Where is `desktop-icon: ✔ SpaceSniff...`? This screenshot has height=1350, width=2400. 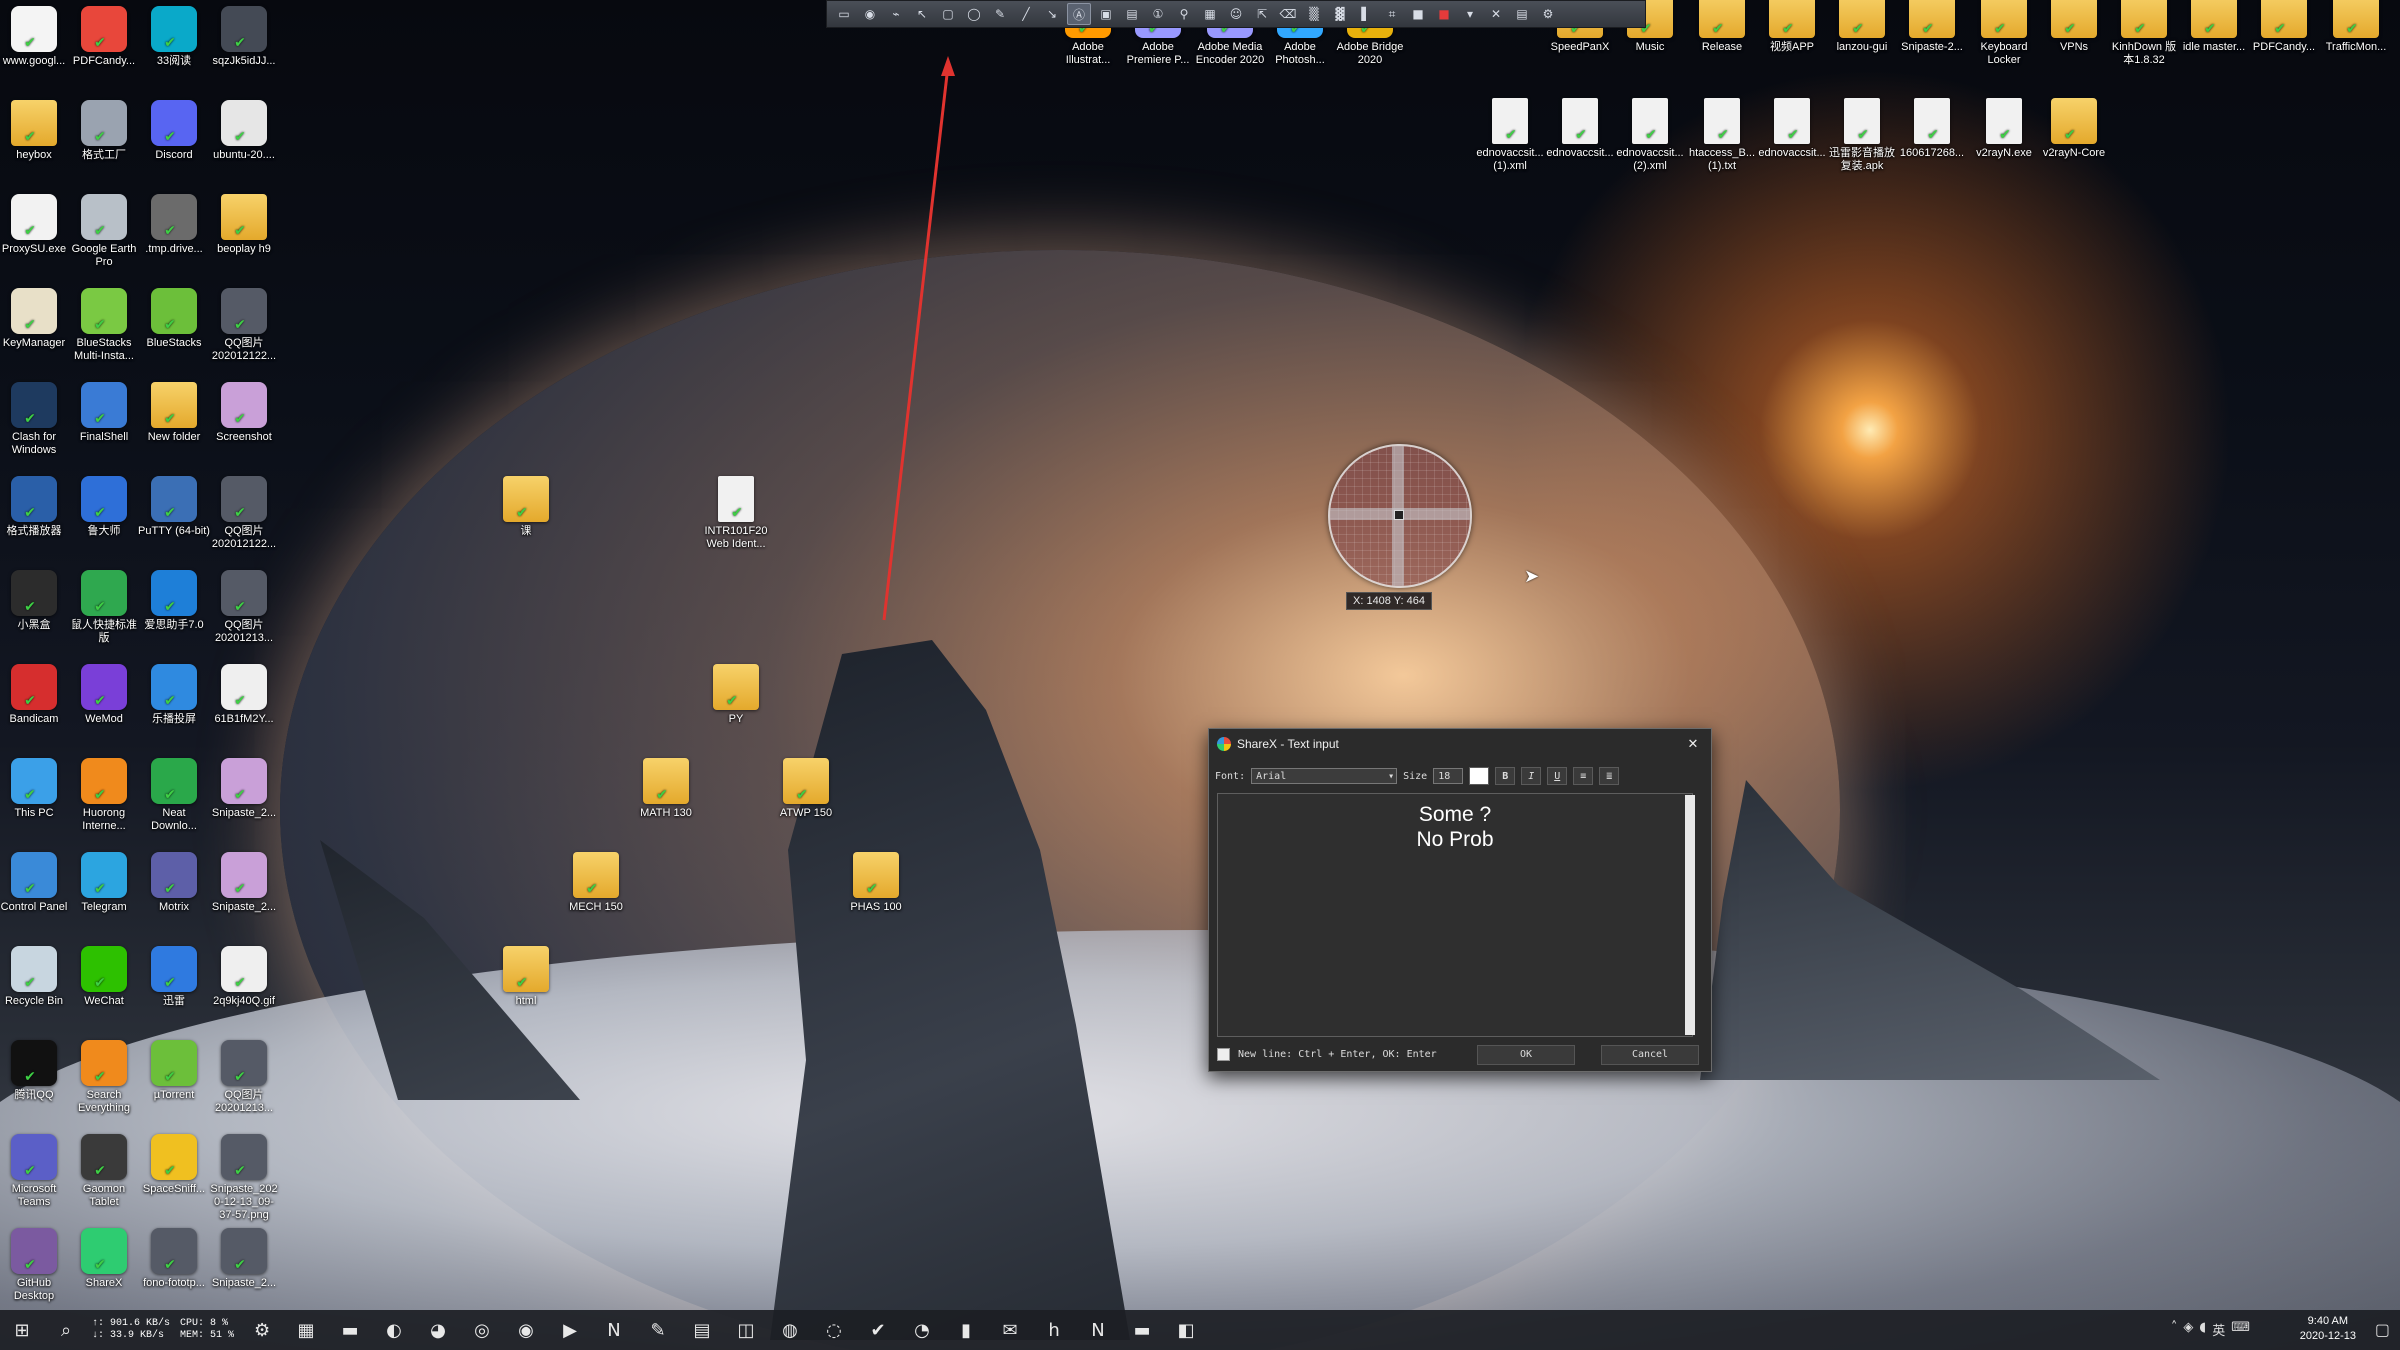 desktop-icon: ✔ SpaceSniff... is located at coordinates (174, 1165).